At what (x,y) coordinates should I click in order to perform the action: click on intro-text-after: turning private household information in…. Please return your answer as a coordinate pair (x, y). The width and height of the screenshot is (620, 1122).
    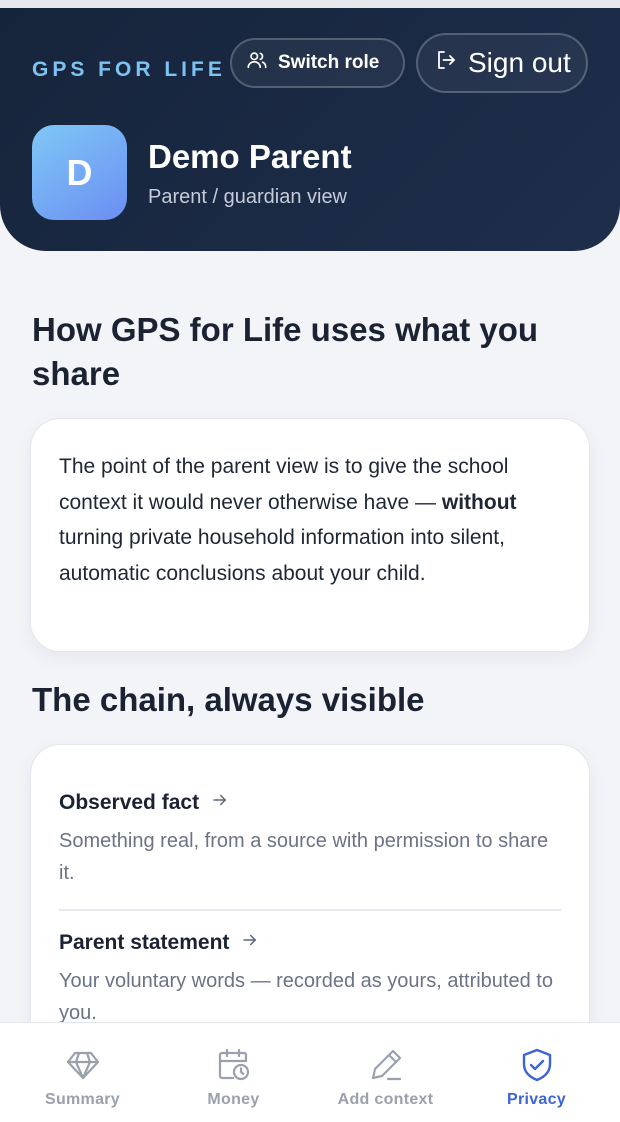
    Looking at the image, I should click on (282, 555).